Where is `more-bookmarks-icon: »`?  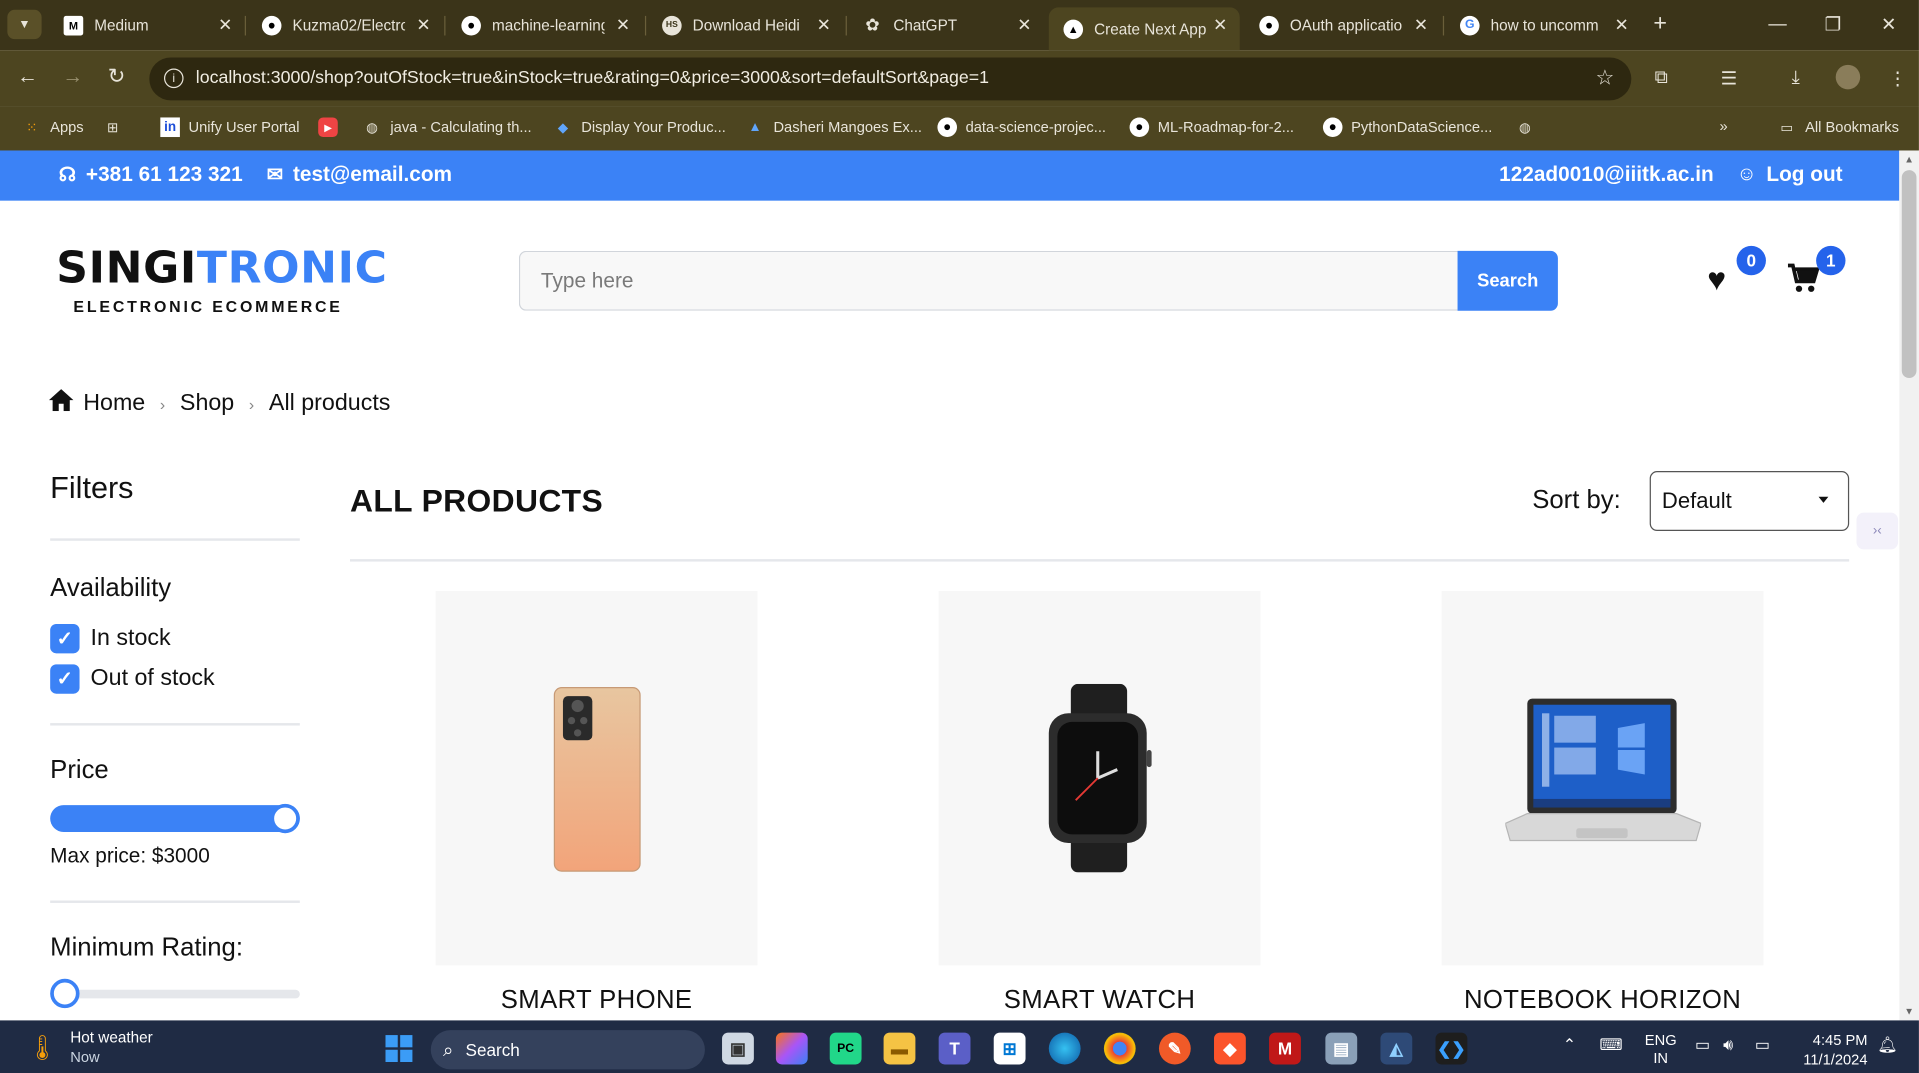 more-bookmarks-icon: » is located at coordinates (1723, 125).